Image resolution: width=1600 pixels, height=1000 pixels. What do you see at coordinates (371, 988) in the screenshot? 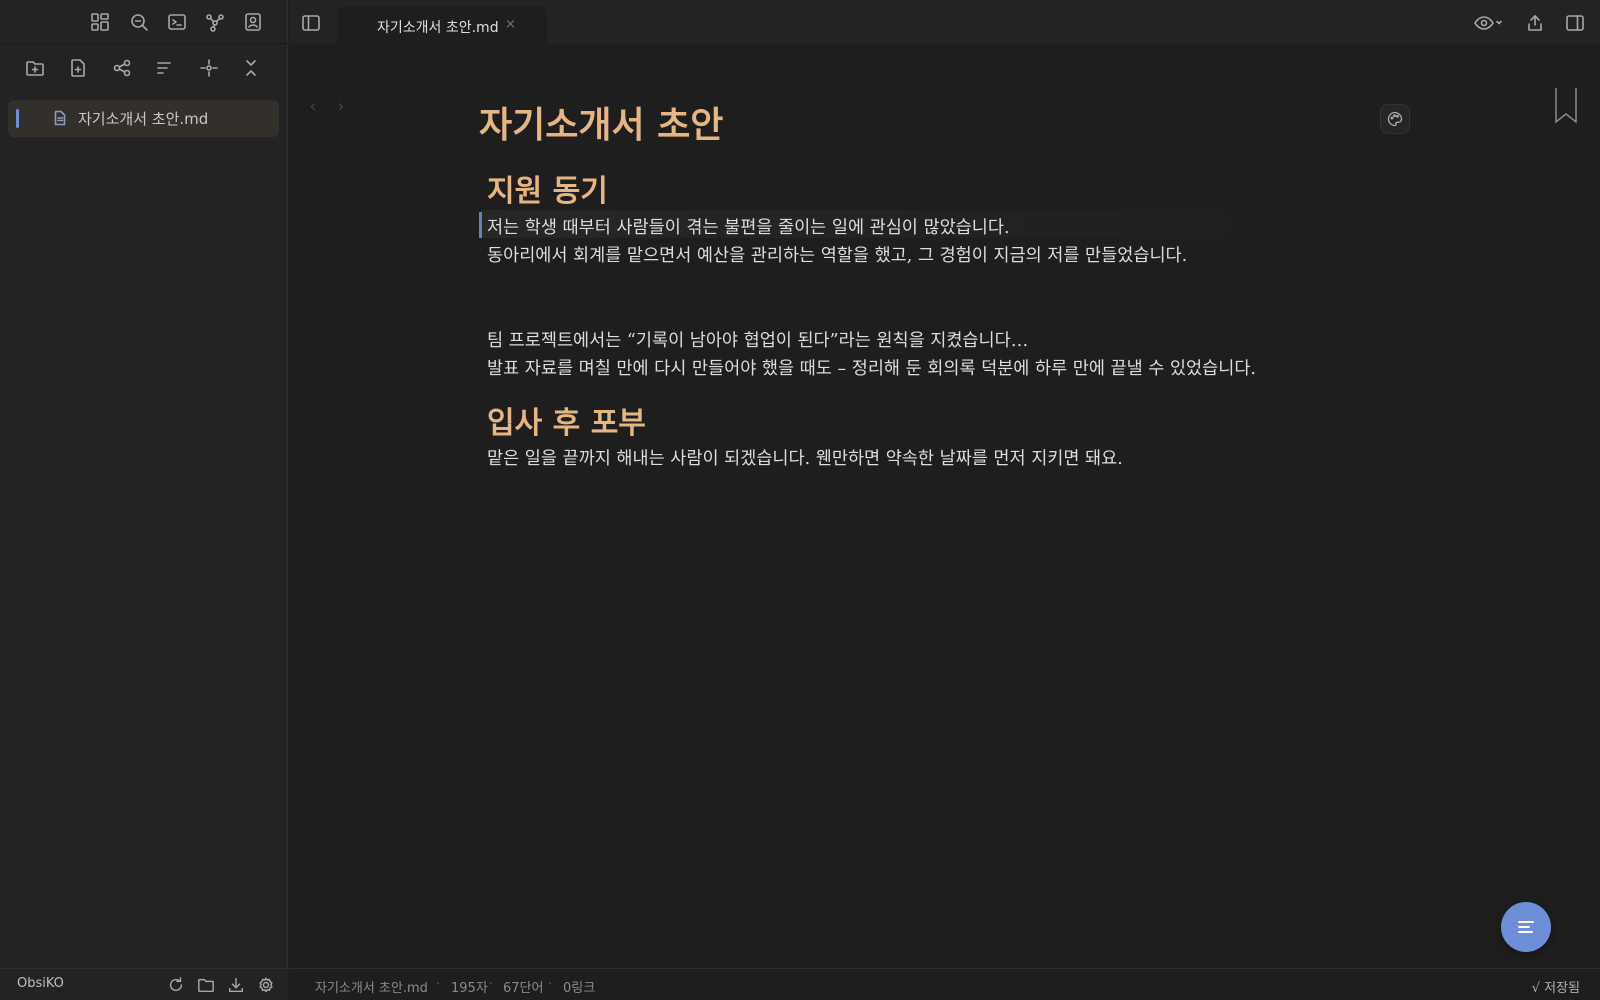
I see `status-filename: 자기소개서 초안.md` at bounding box center [371, 988].